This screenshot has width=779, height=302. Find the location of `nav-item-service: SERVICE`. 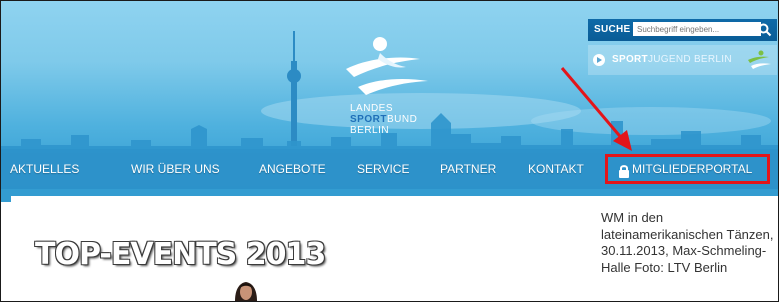

nav-item-service: SERVICE is located at coordinates (383, 169).